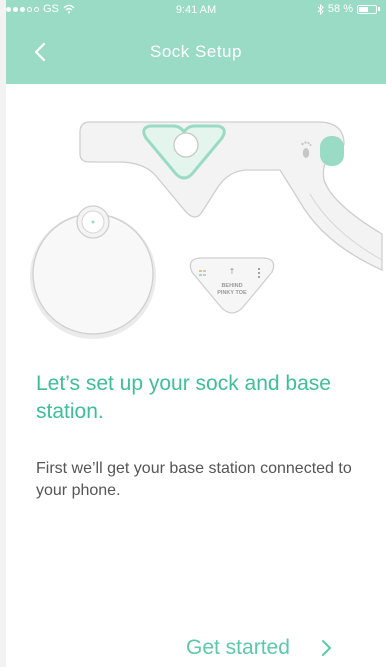 The image size is (386, 667). I want to click on pad-label-line2: PINKY TOE, so click(232, 293).